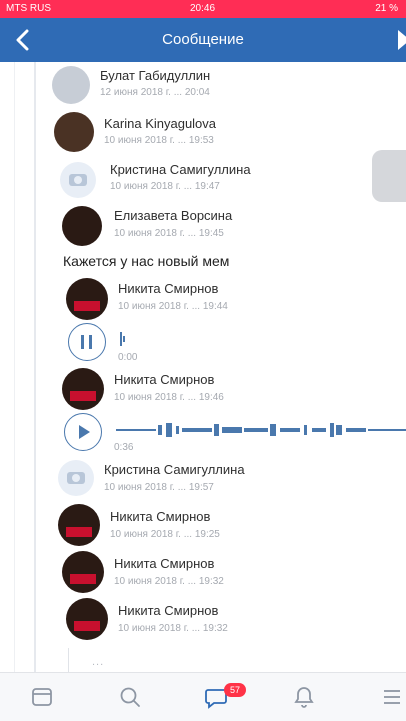 This screenshot has width=406, height=721. I want to click on menu-icon, so click(392, 697).